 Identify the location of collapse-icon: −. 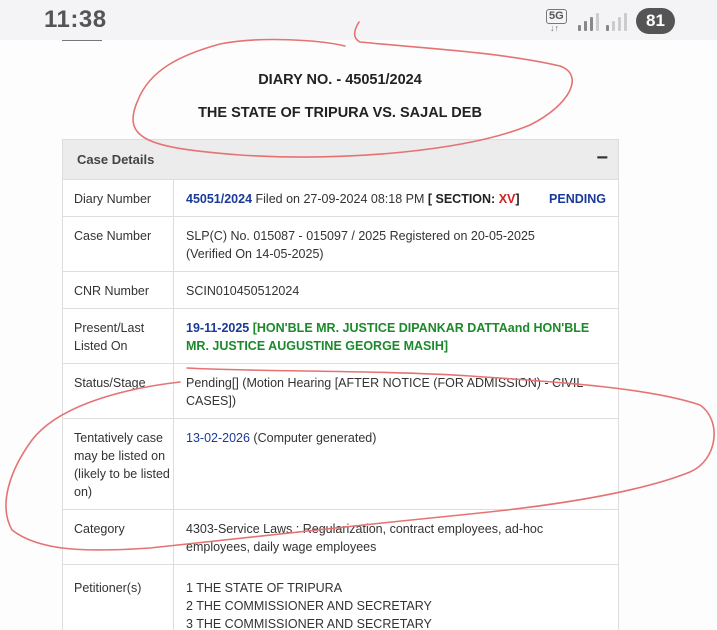
(602, 158).